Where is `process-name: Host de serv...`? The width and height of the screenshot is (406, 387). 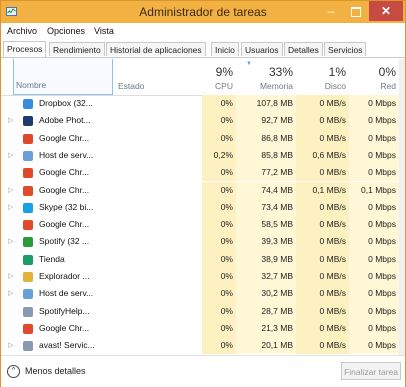
process-name: Host de serv... is located at coordinates (66, 154).